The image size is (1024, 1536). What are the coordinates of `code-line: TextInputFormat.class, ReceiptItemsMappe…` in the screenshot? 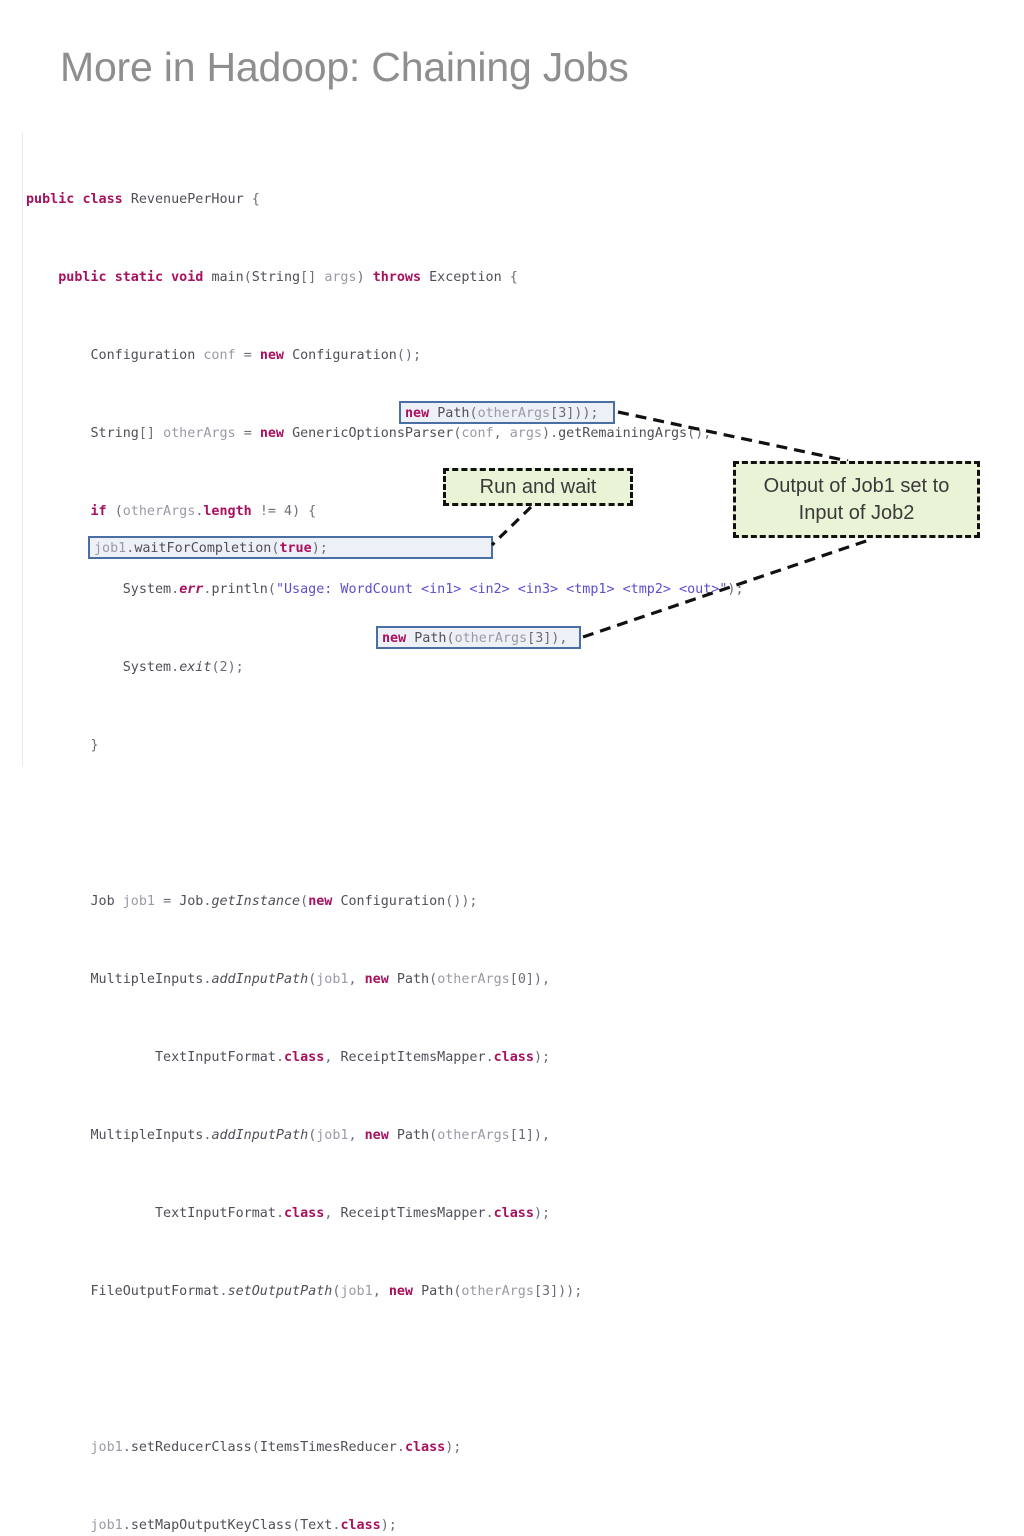 It's located at (353, 1057).